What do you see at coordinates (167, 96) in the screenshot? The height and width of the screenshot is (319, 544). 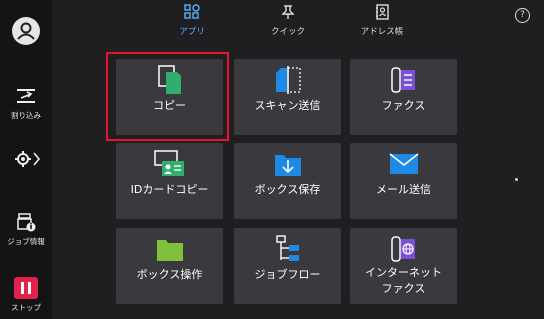 I see `selection-highlight` at bounding box center [167, 96].